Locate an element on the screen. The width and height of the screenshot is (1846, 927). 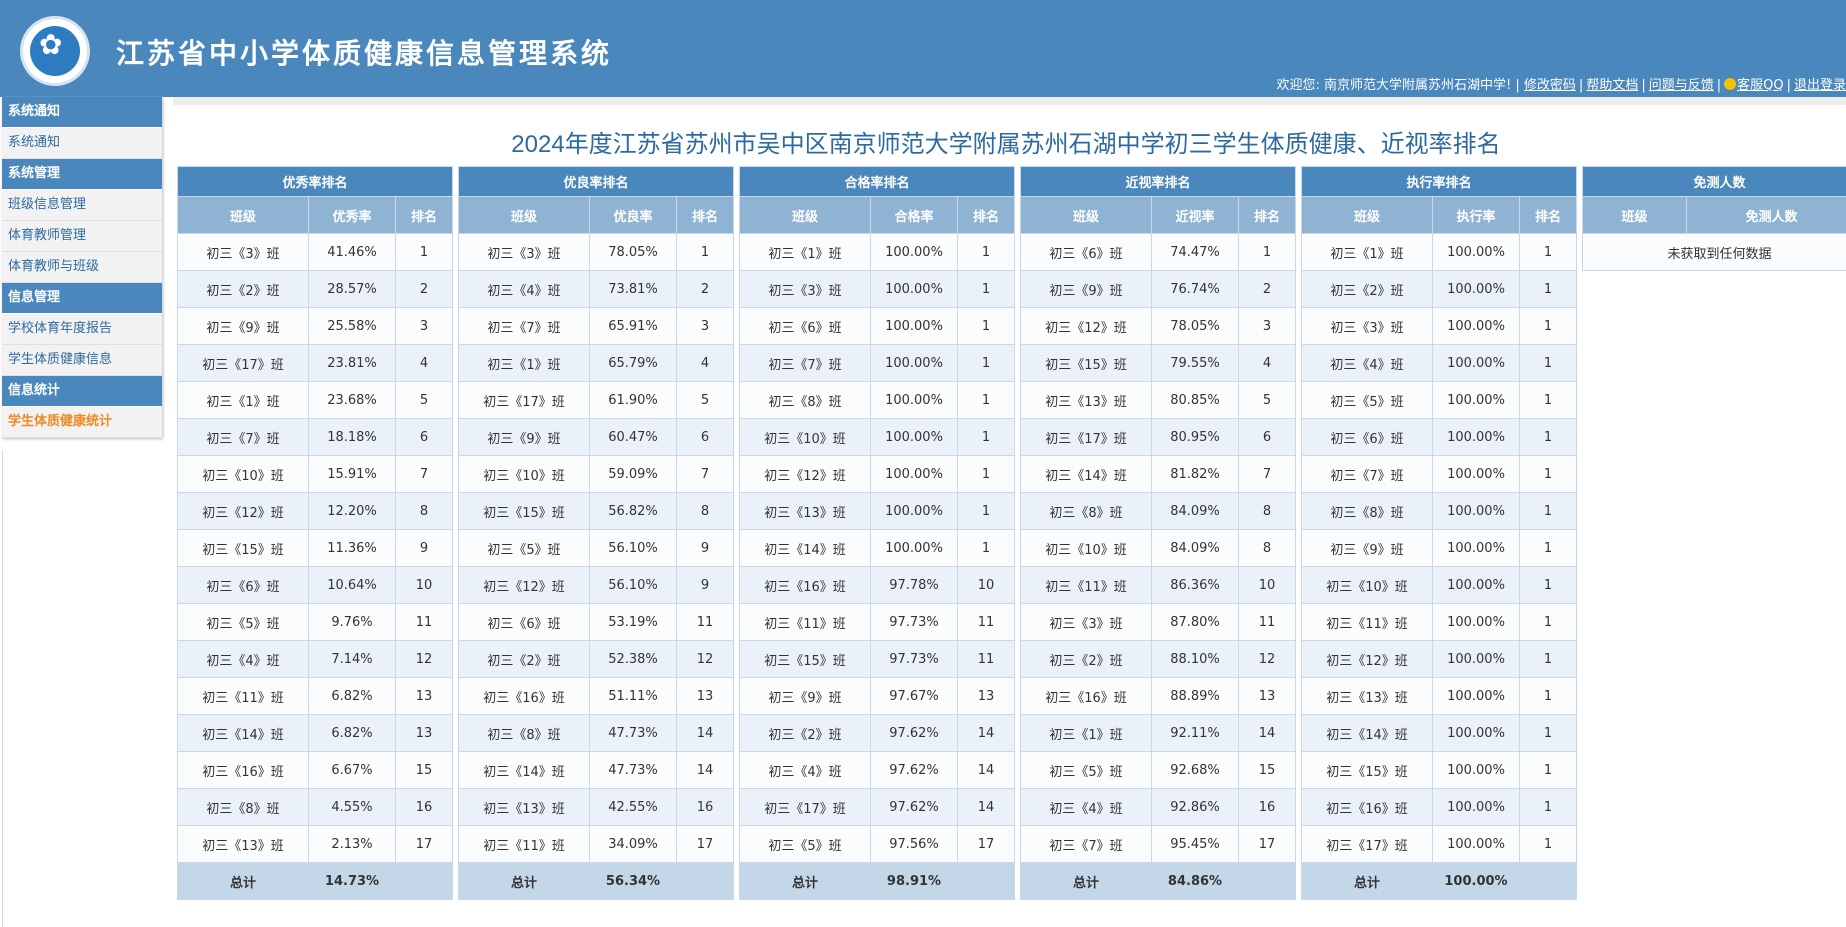
sidebar-item: 学生体质健康信息 is located at coordinates (82, 360).